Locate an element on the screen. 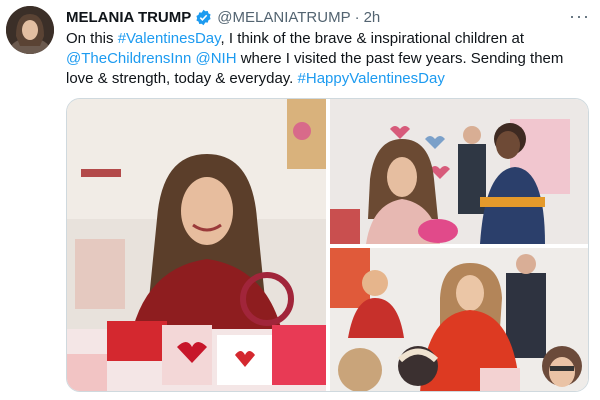  text-segment: love & strength, today & everyday. is located at coordinates (182, 78).